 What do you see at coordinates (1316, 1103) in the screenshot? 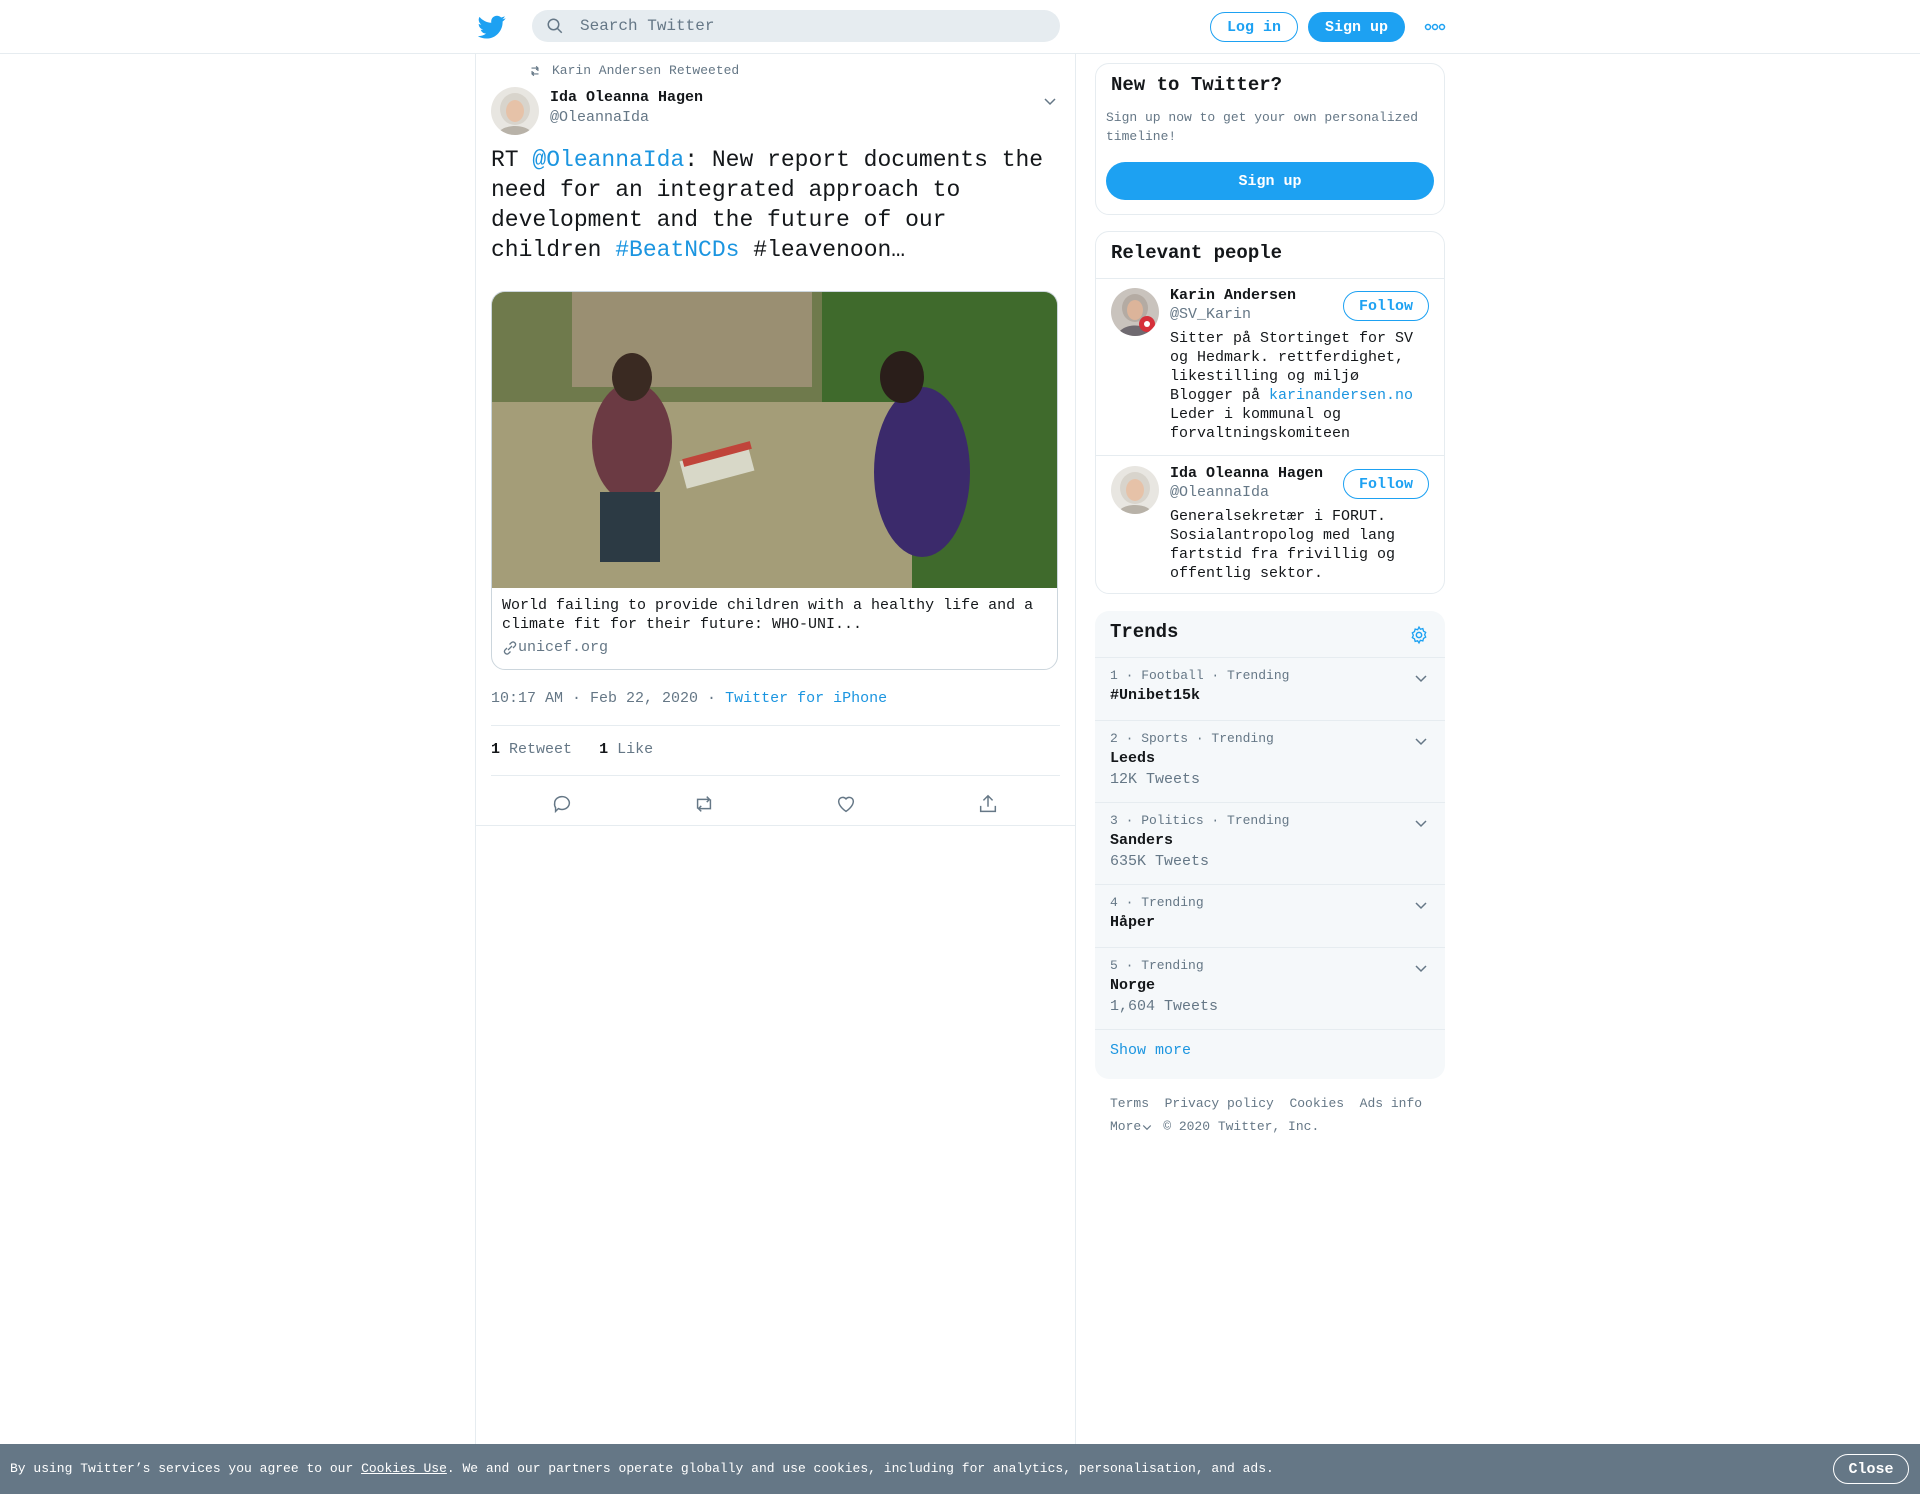
I see `footer-cookies-link: Cookies` at bounding box center [1316, 1103].